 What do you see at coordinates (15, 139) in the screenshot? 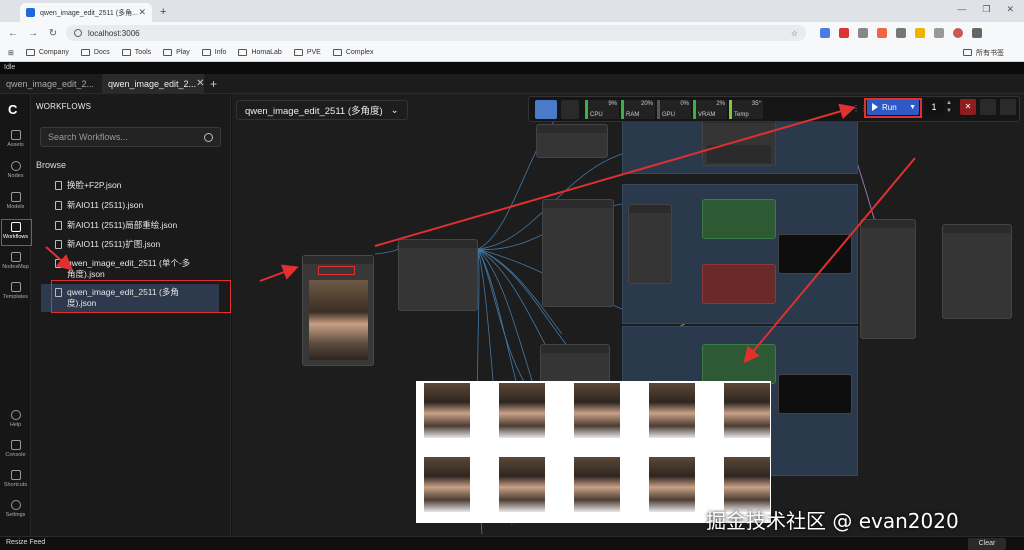
I see `iconbar-assets: Assets` at bounding box center [15, 139].